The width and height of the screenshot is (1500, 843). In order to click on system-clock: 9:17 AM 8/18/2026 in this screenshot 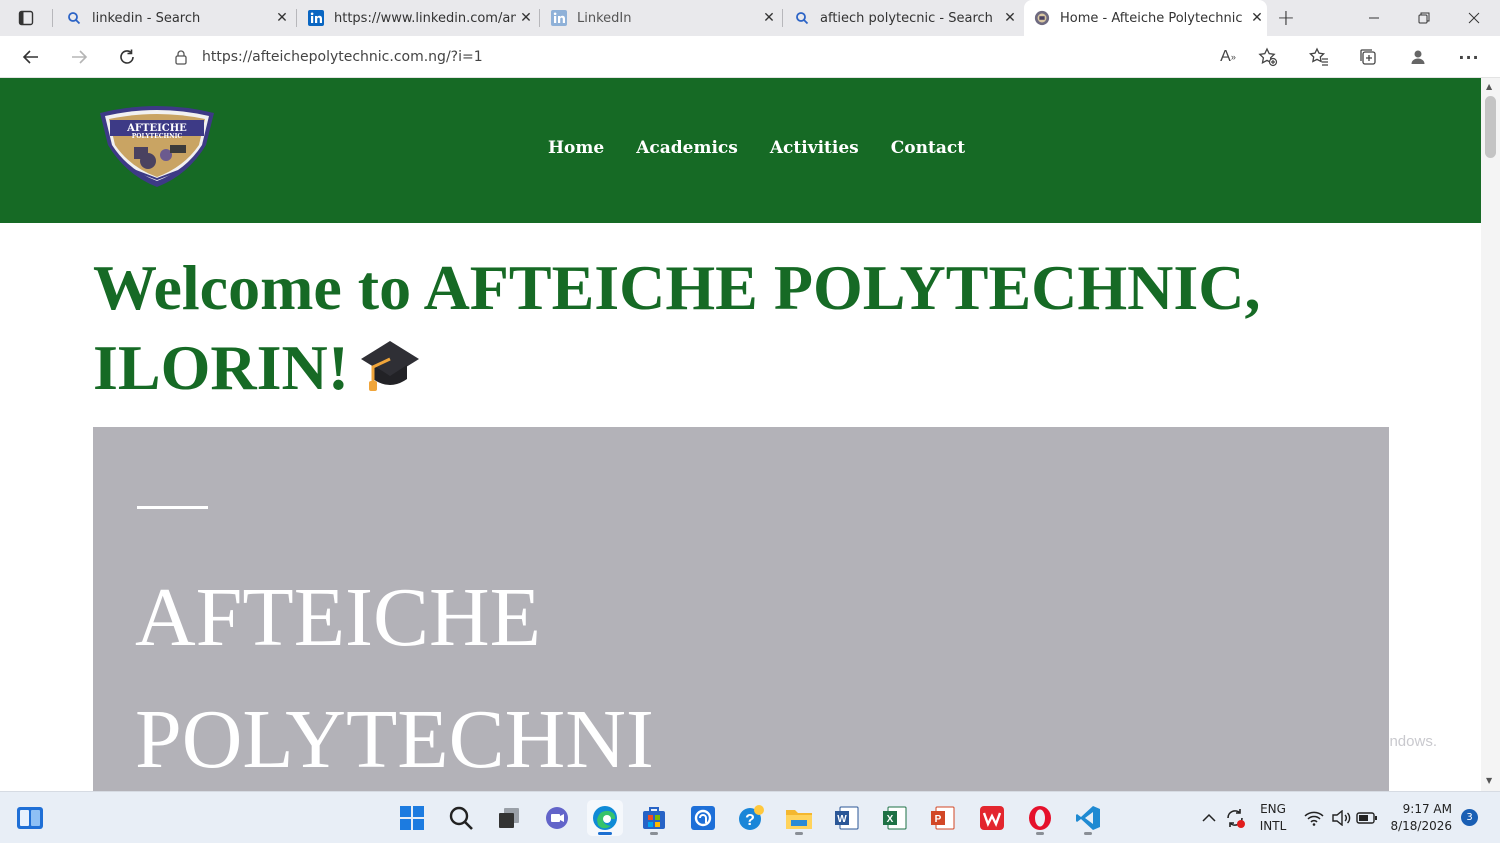, I will do `click(1419, 818)`.